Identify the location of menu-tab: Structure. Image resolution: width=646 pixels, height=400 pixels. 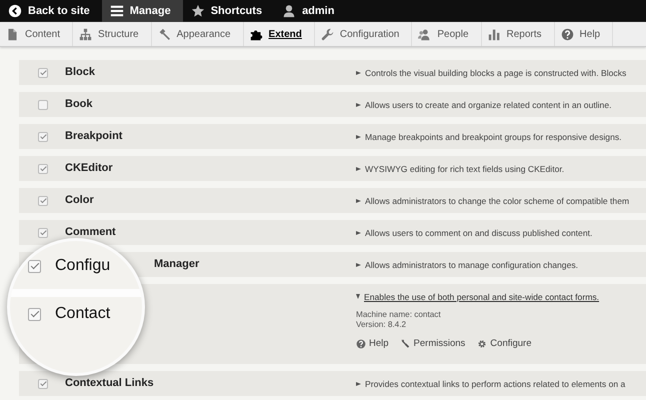
(112, 34).